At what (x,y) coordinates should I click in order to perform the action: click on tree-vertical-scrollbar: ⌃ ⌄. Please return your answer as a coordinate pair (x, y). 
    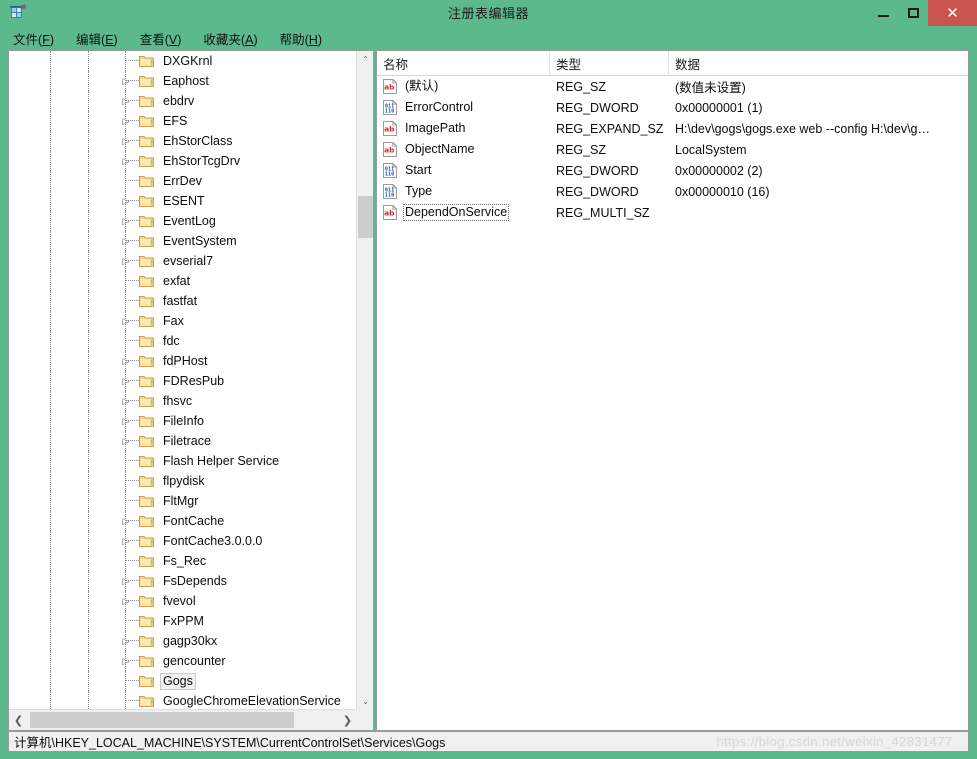
    Looking at the image, I should click on (364, 380).